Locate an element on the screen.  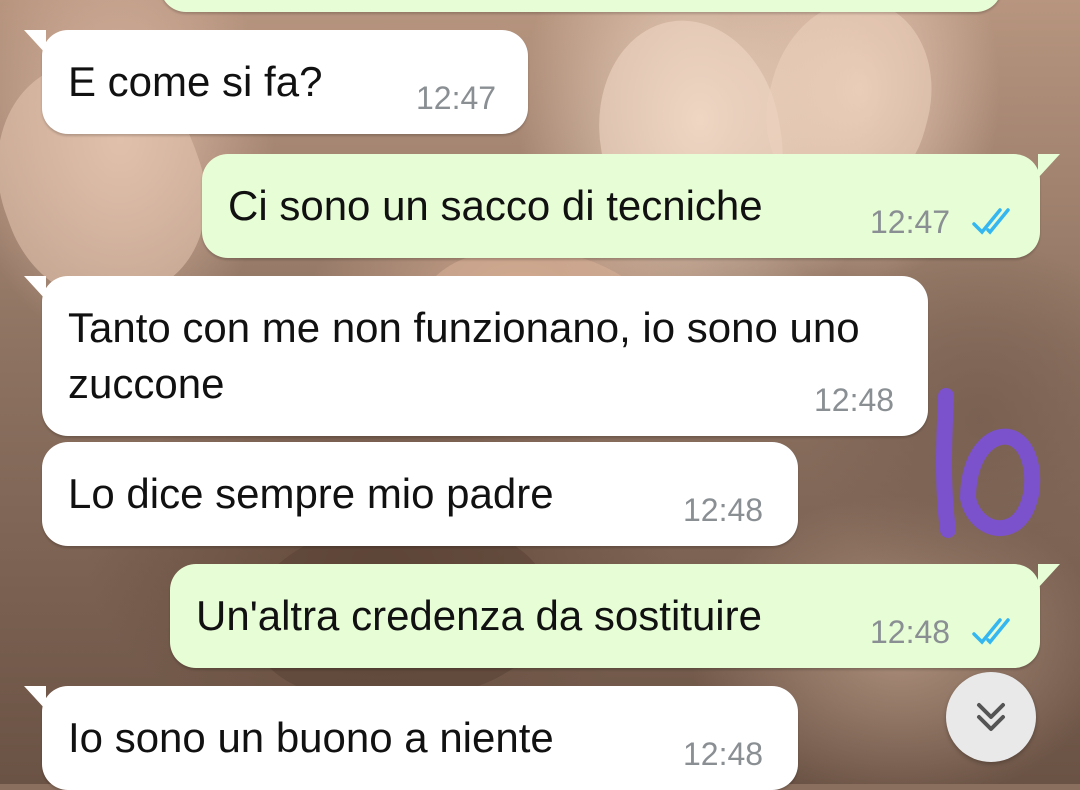
message-text: Un'altra credenza da sostituire is located at coordinates (479, 615).